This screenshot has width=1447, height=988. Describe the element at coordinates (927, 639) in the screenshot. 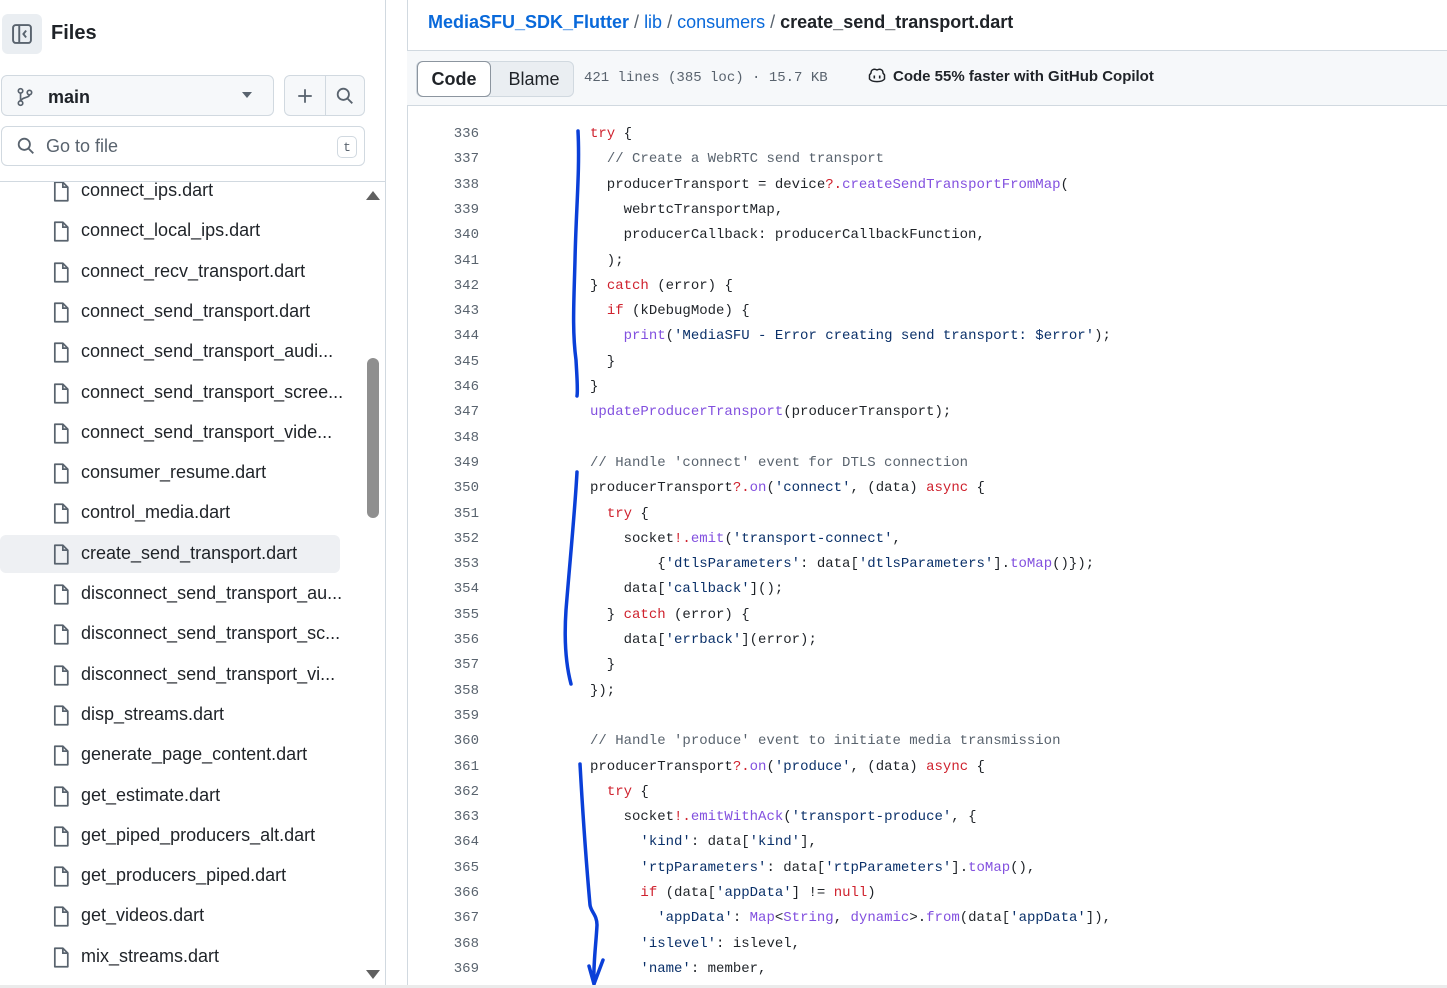

I see `code-line: 356 data['errback'](error);` at that location.